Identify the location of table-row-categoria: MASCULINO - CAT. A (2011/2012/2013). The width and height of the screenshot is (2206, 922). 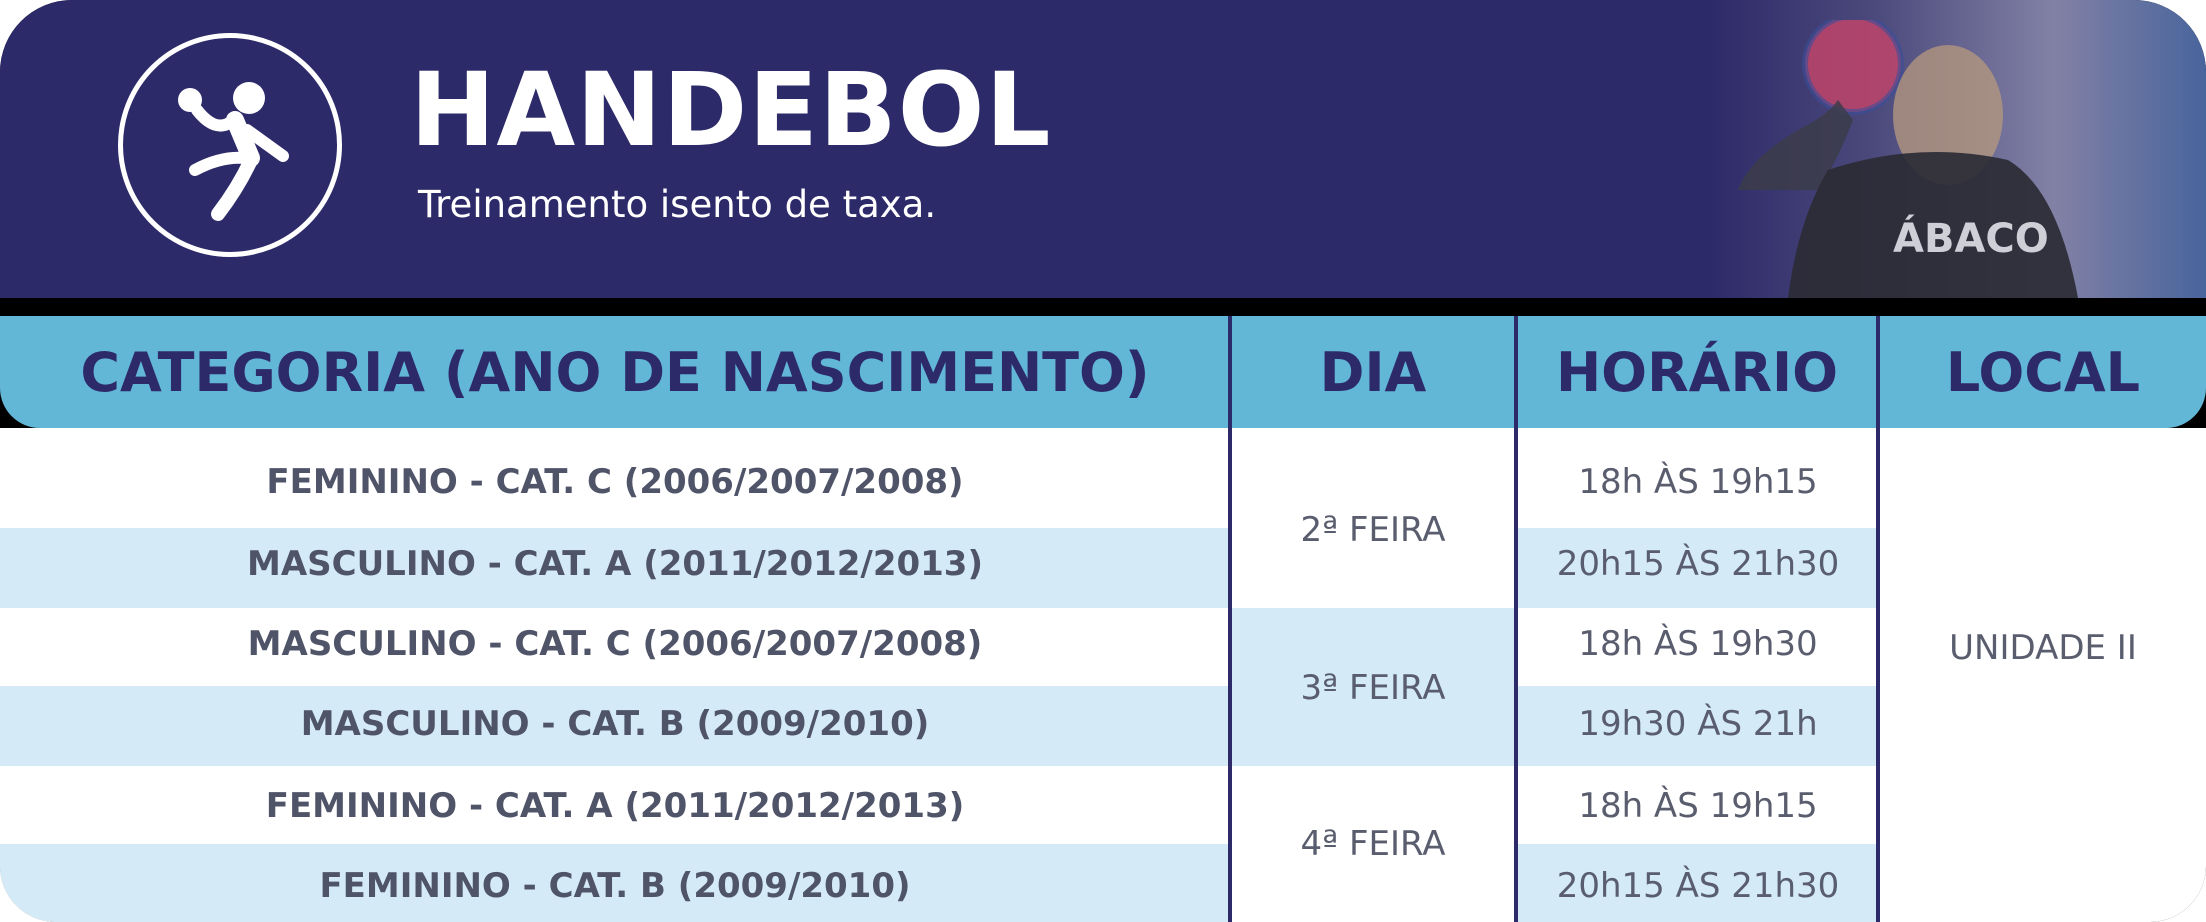
(614, 564).